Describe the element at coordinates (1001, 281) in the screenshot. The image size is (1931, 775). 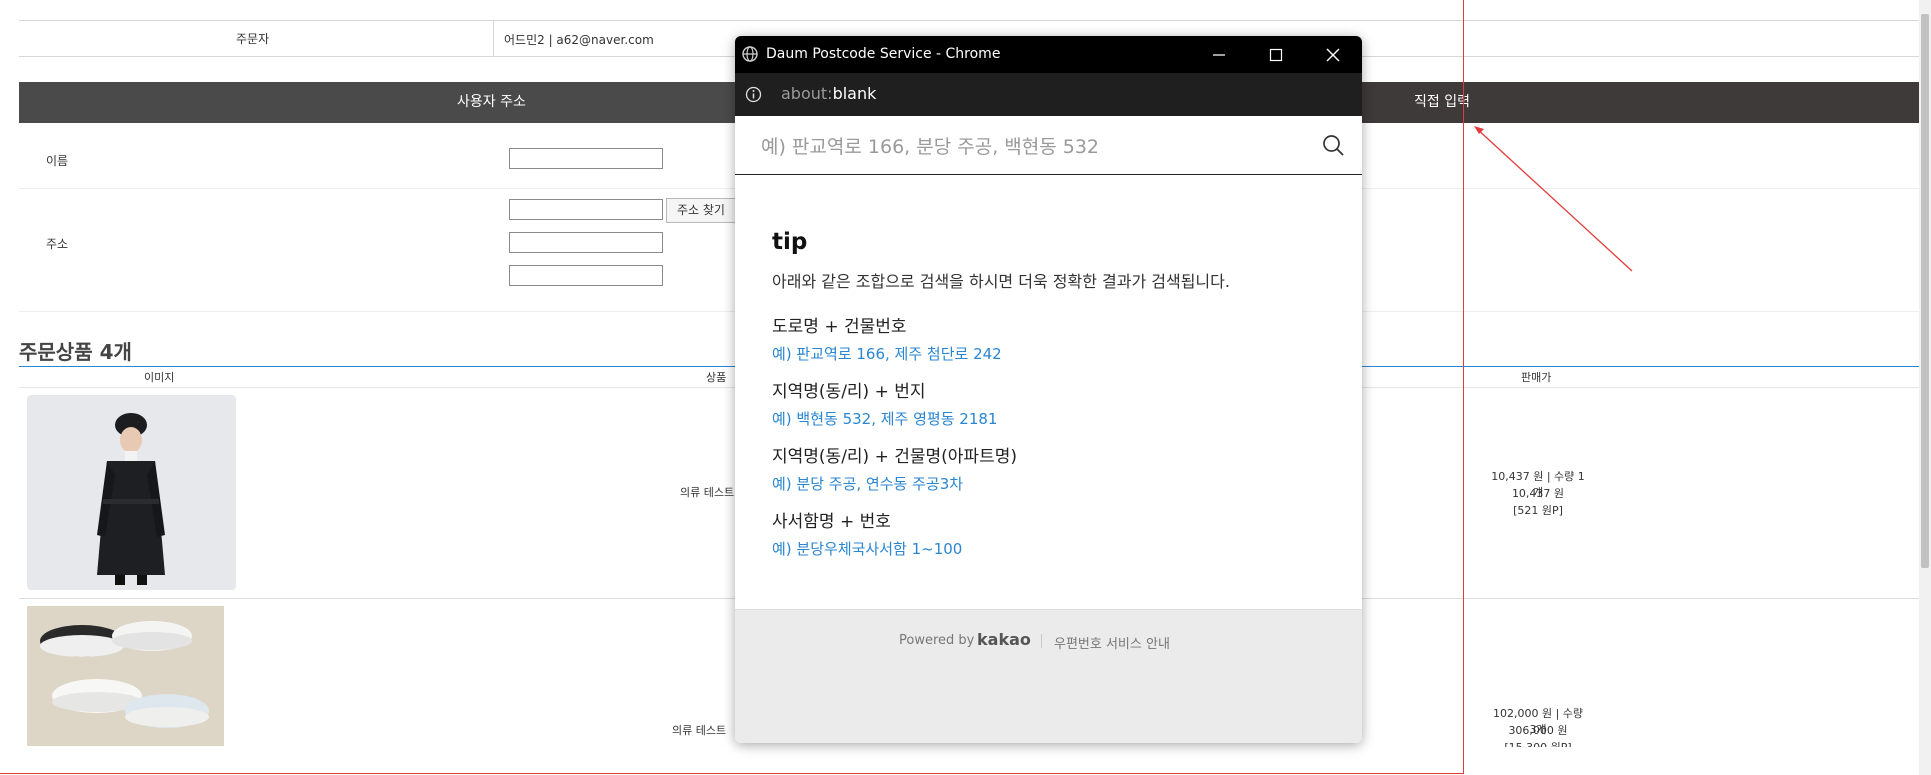
I see `tip-description: 아래와 같은 조합으로 검색을 하시면 더욱 정확한 결과가 검색됩니다.` at that location.